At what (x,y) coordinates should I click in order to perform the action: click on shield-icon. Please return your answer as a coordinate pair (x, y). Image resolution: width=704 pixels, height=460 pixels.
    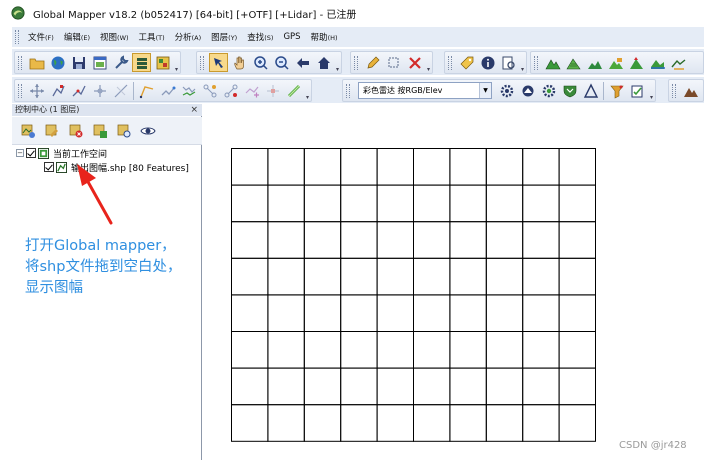
    Looking at the image, I should click on (569, 90).